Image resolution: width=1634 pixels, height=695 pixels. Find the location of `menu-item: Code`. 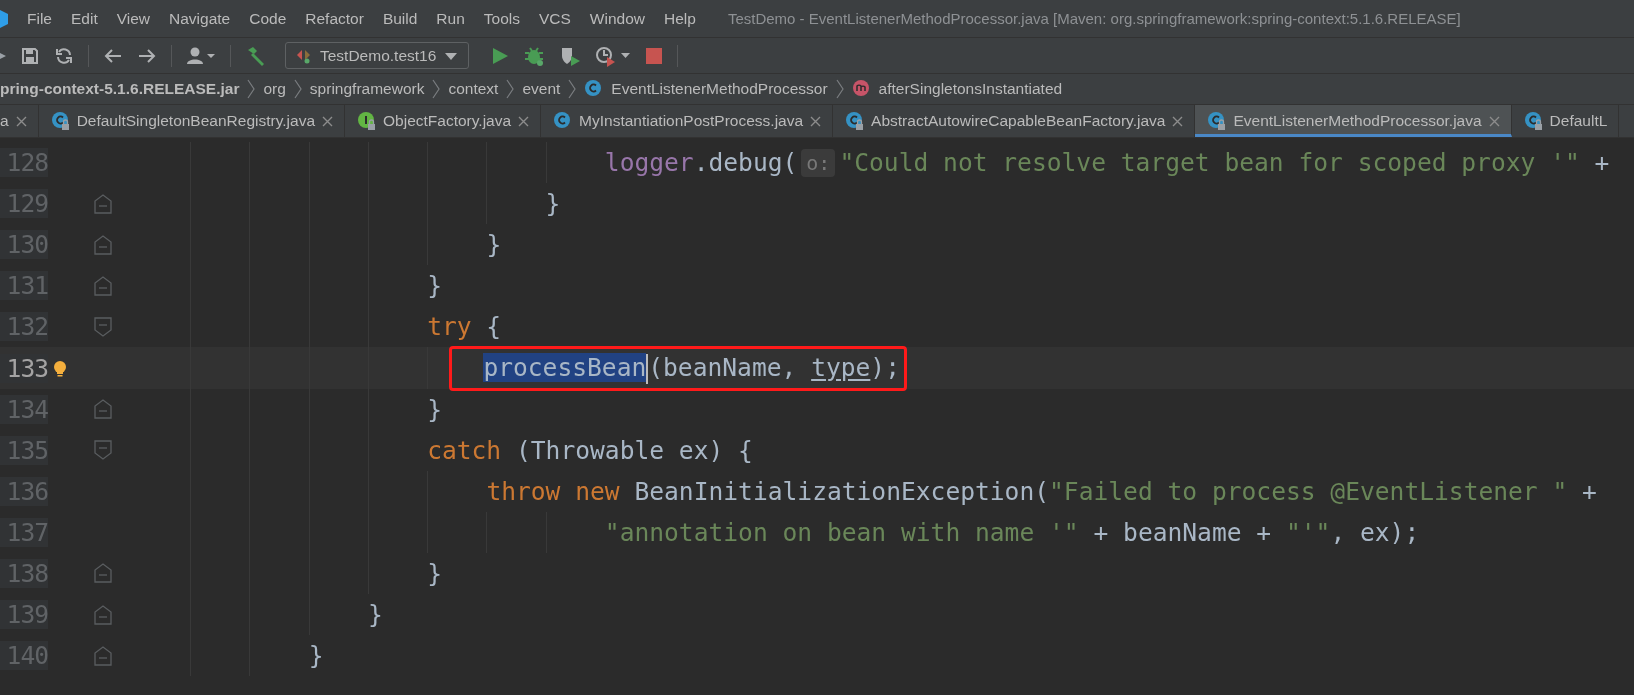

menu-item: Code is located at coordinates (268, 18).